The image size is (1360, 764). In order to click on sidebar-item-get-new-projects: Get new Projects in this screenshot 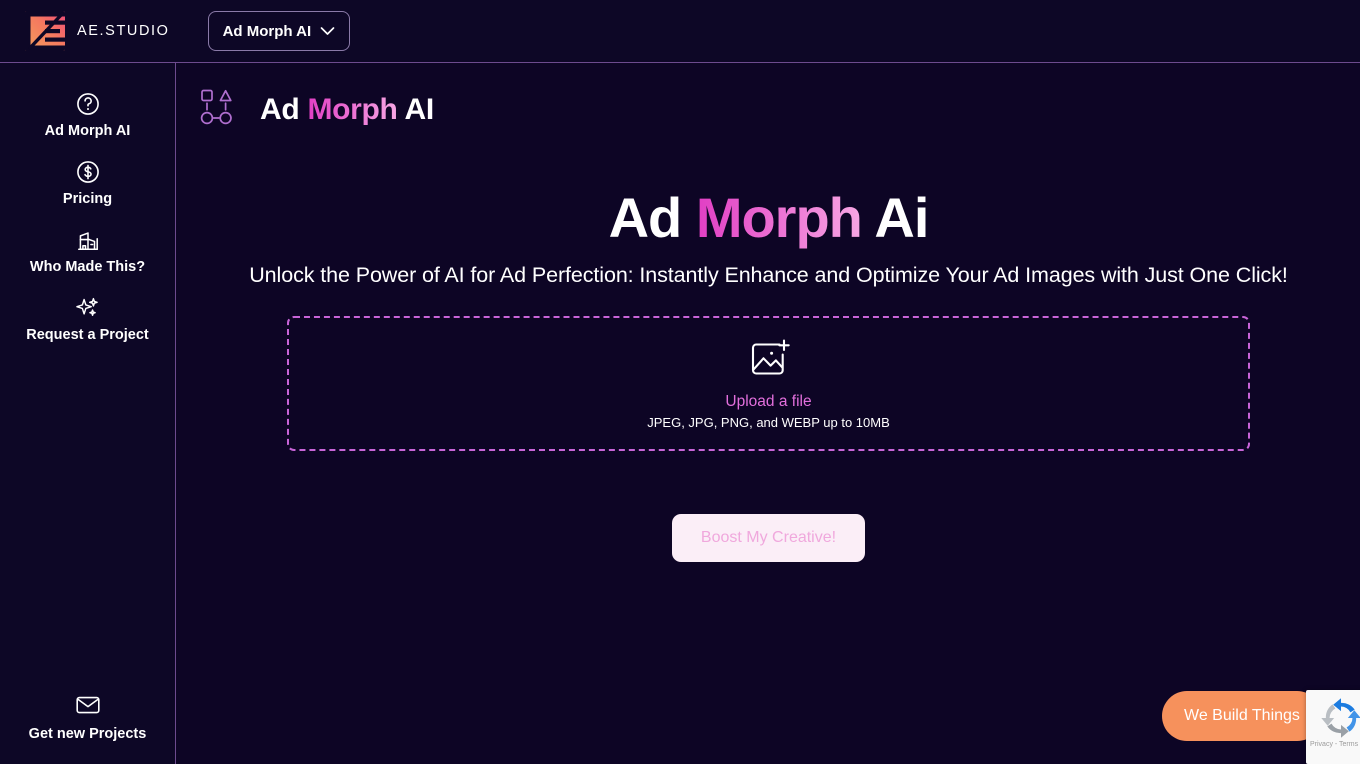, I will do `click(87, 718)`.